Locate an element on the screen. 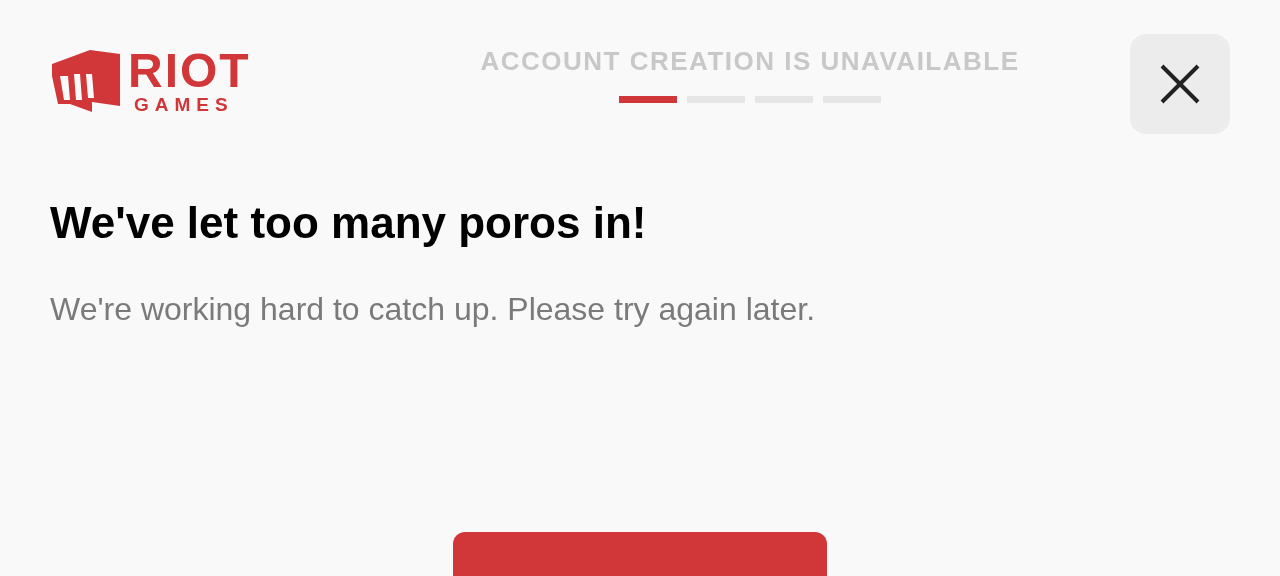  heading: We've let too many poros in! is located at coordinates (349, 223).